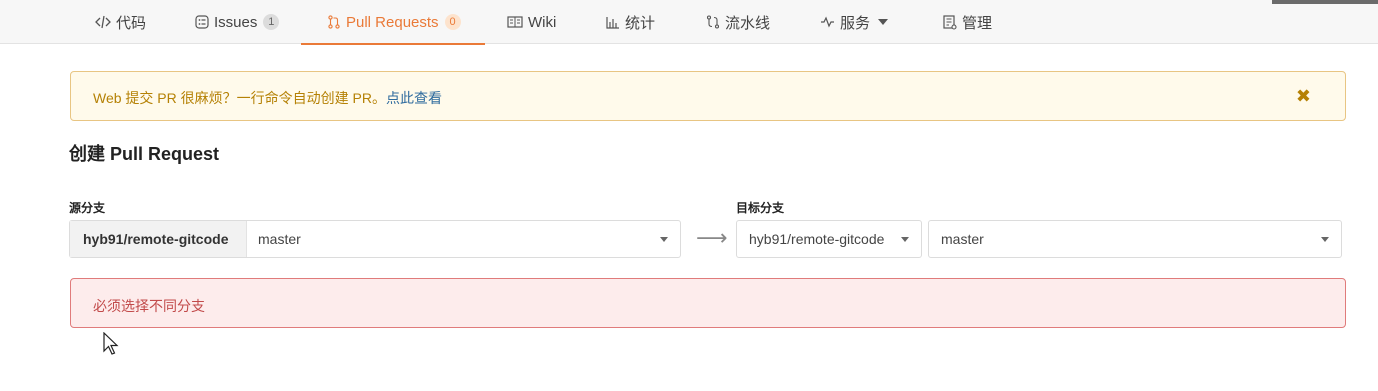 The width and height of the screenshot is (1378, 391). I want to click on error-message: 必须选择不同分支, so click(149, 306).